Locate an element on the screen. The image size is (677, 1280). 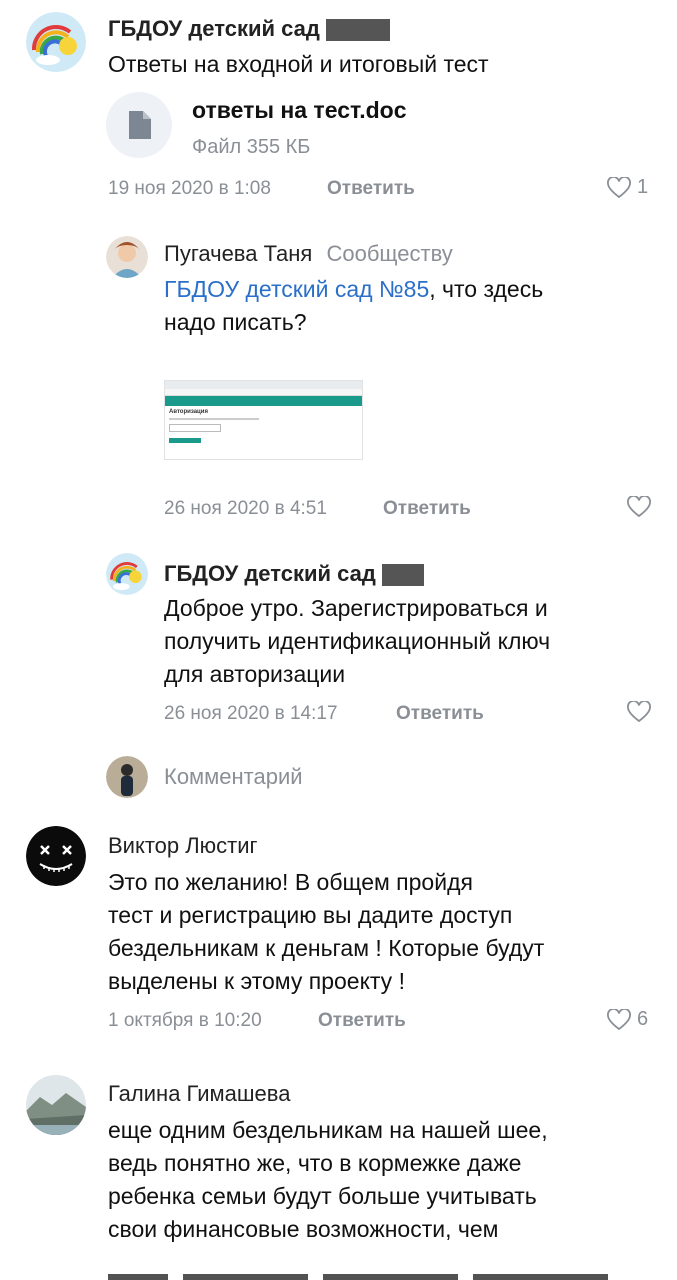
attachment-meta: Файл 355 КБ is located at coordinates (251, 147).